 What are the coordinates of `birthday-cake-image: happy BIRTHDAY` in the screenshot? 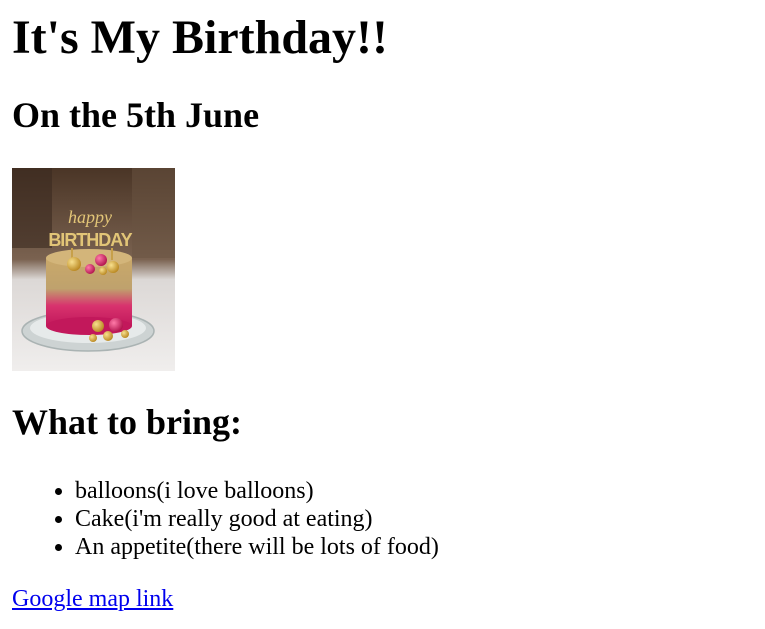 It's located at (93, 269).